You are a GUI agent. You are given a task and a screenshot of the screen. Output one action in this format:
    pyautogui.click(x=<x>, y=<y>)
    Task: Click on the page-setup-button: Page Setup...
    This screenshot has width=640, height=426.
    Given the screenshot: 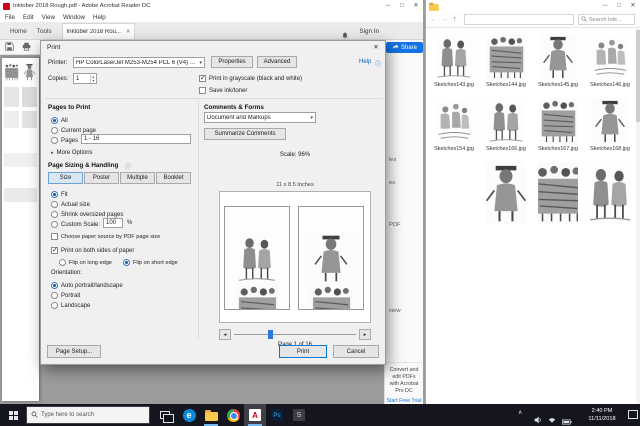 What is the action you would take?
    pyautogui.click(x=74, y=351)
    